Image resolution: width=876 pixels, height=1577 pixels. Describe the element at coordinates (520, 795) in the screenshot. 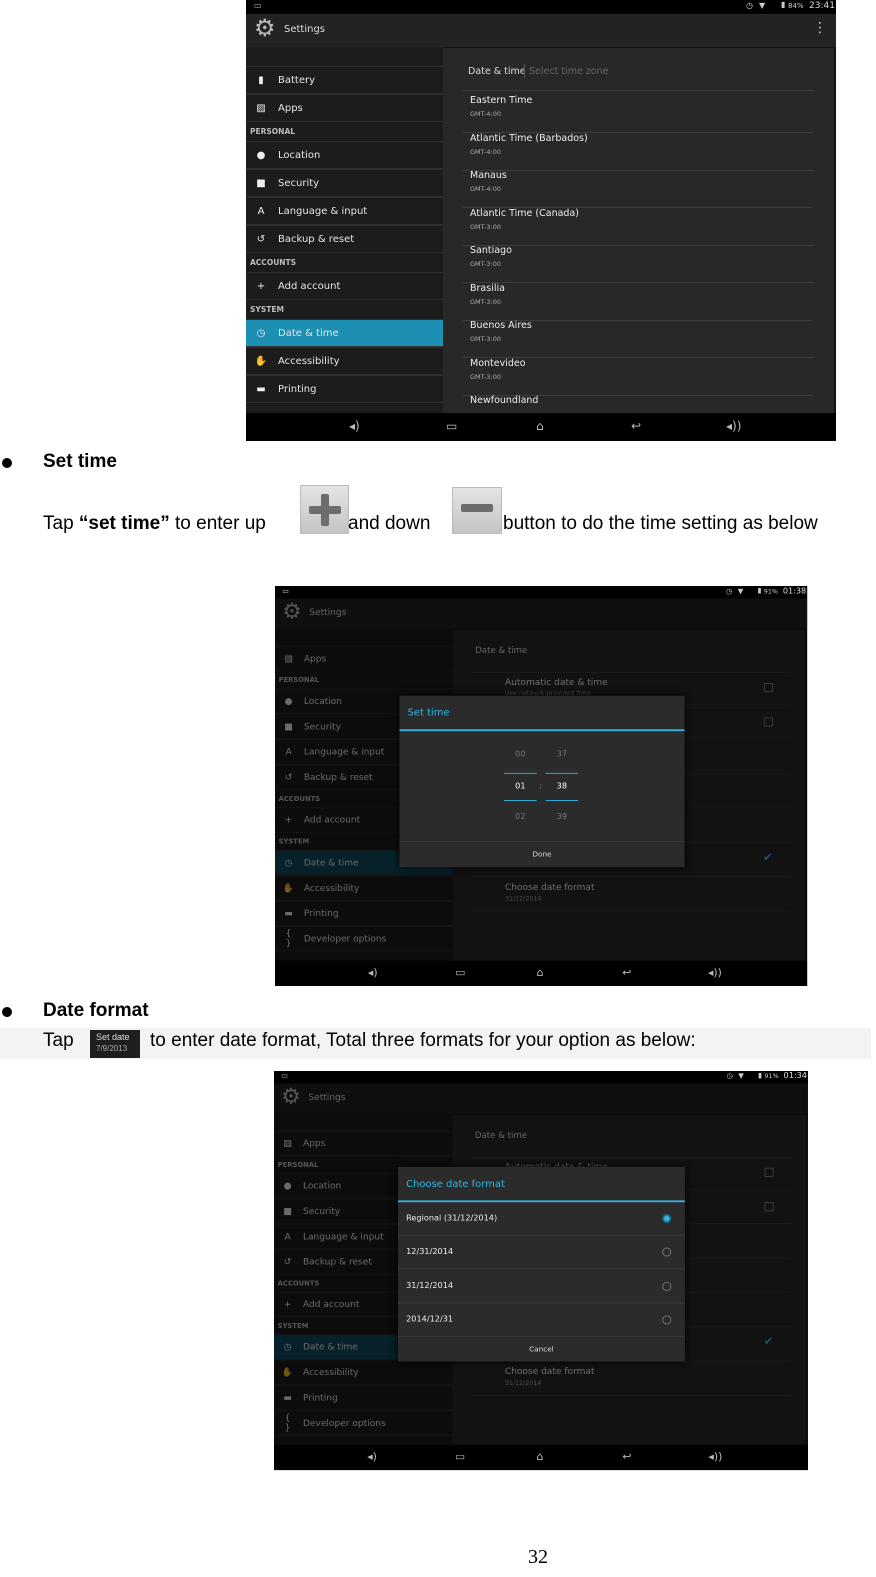

I see `hour-picker: 00 01 02` at that location.